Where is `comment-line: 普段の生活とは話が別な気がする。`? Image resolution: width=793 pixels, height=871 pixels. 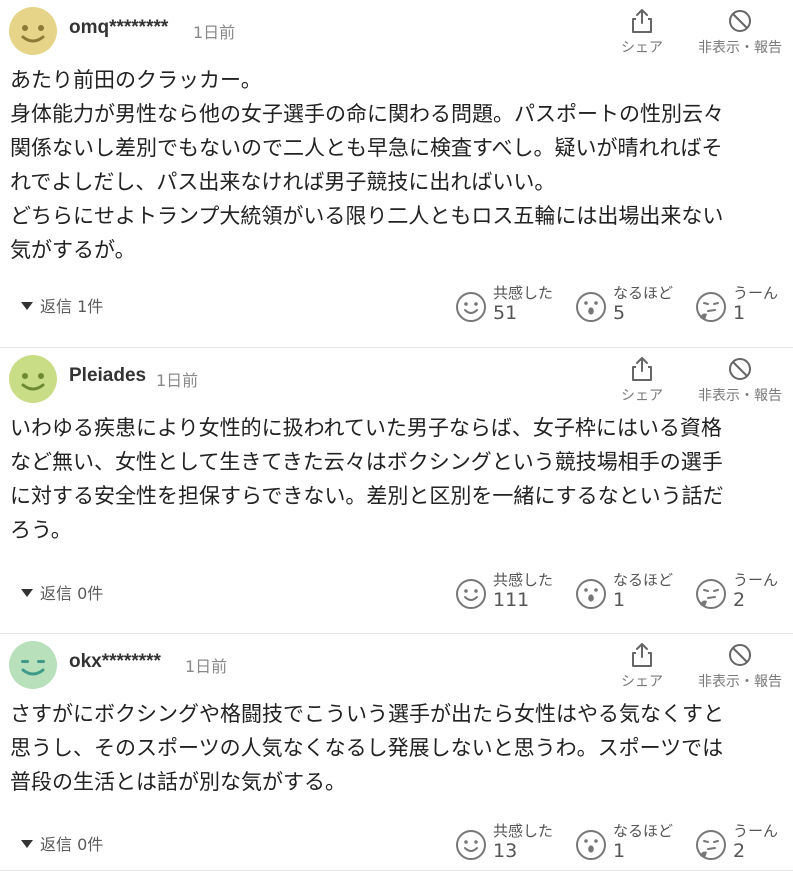
comment-line: 普段の生活とは話が別な気がする。 is located at coordinates (178, 782).